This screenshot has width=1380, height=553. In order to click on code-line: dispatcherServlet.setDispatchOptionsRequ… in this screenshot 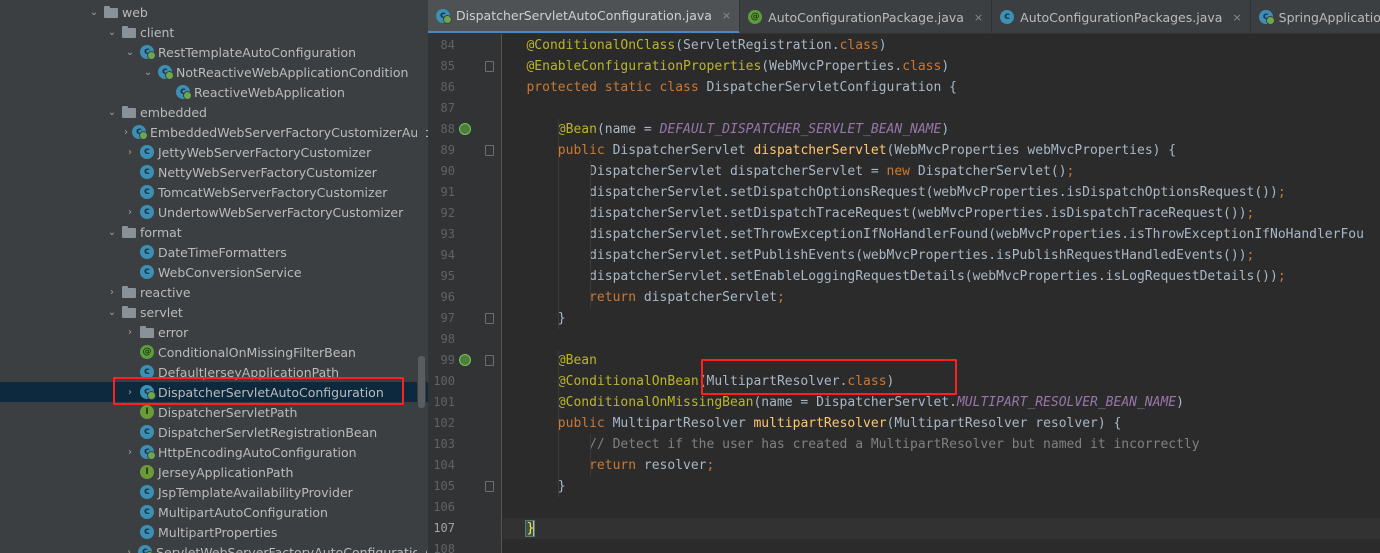, I will do `click(941, 192)`.